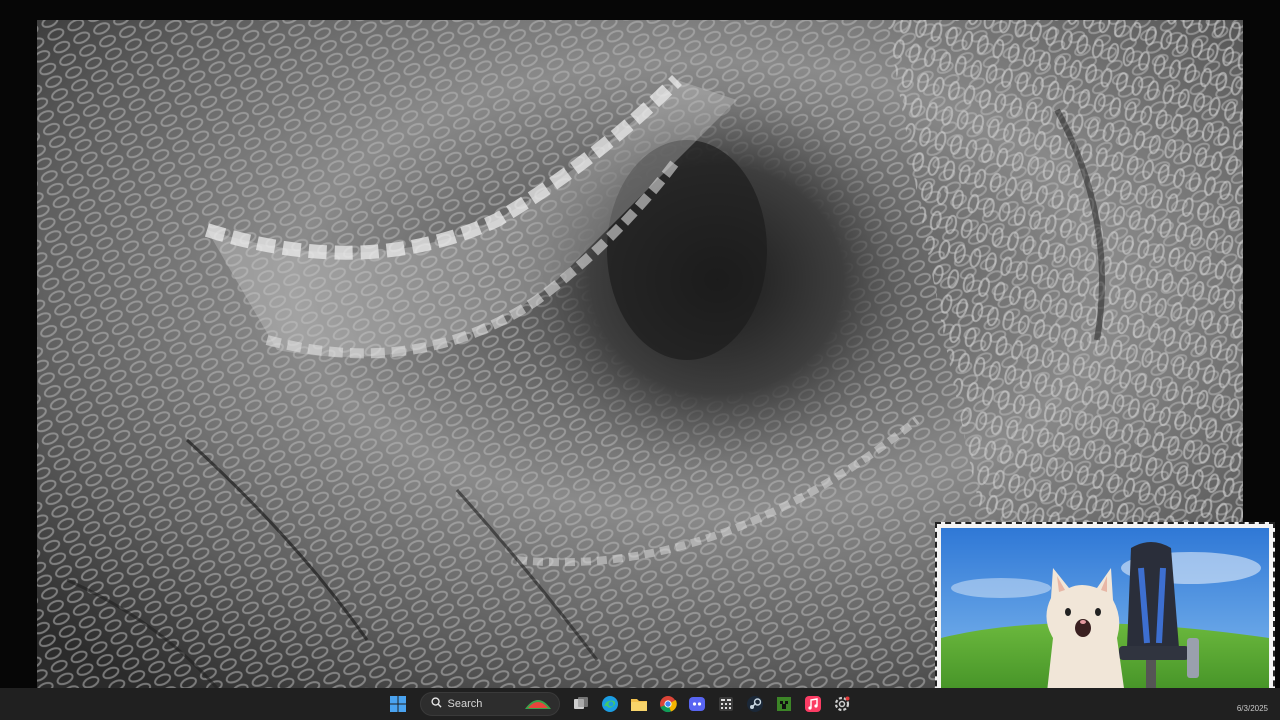  What do you see at coordinates (581, 704) in the screenshot?
I see `task-view-icon` at bounding box center [581, 704].